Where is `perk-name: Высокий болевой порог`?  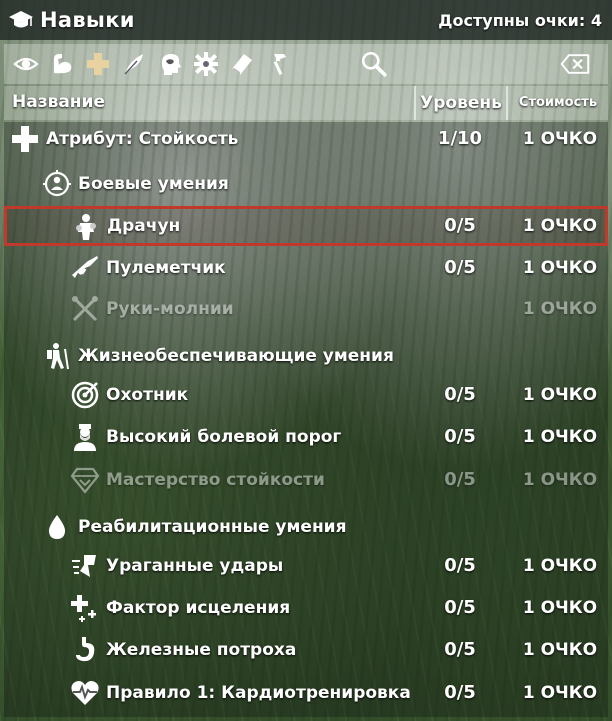
perk-name: Высокий болевой порог is located at coordinates (224, 437).